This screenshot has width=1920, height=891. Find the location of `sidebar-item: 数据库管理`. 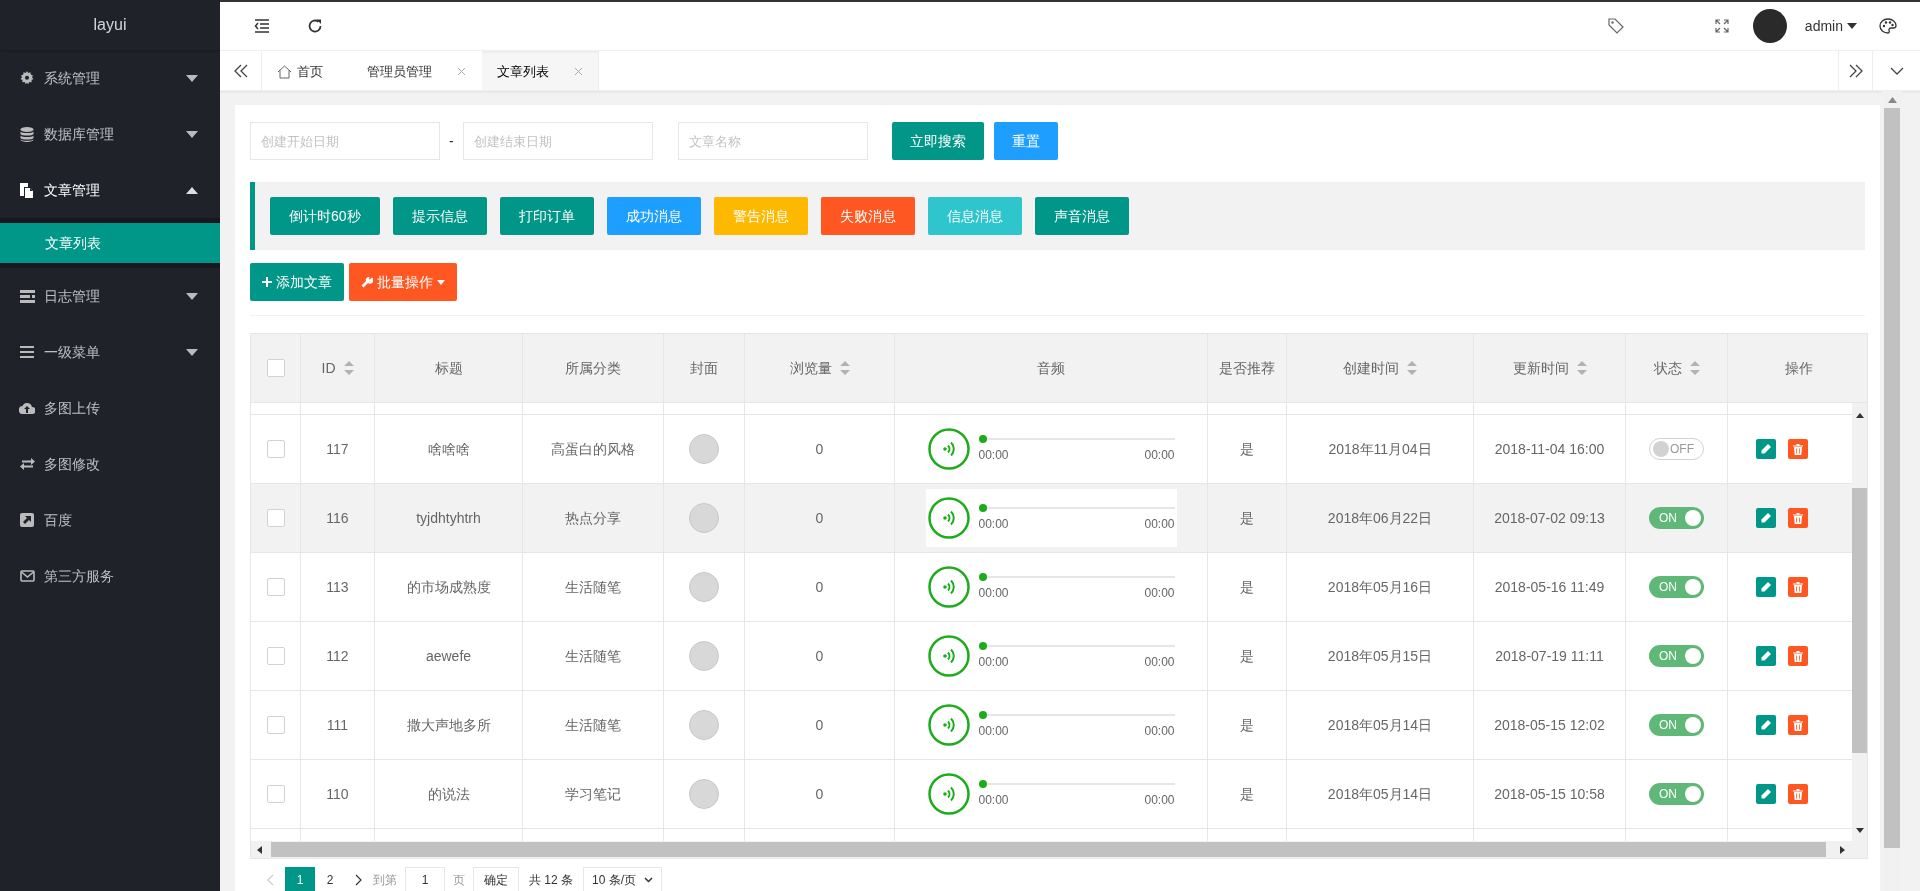

sidebar-item: 数据库管理 is located at coordinates (110, 134).